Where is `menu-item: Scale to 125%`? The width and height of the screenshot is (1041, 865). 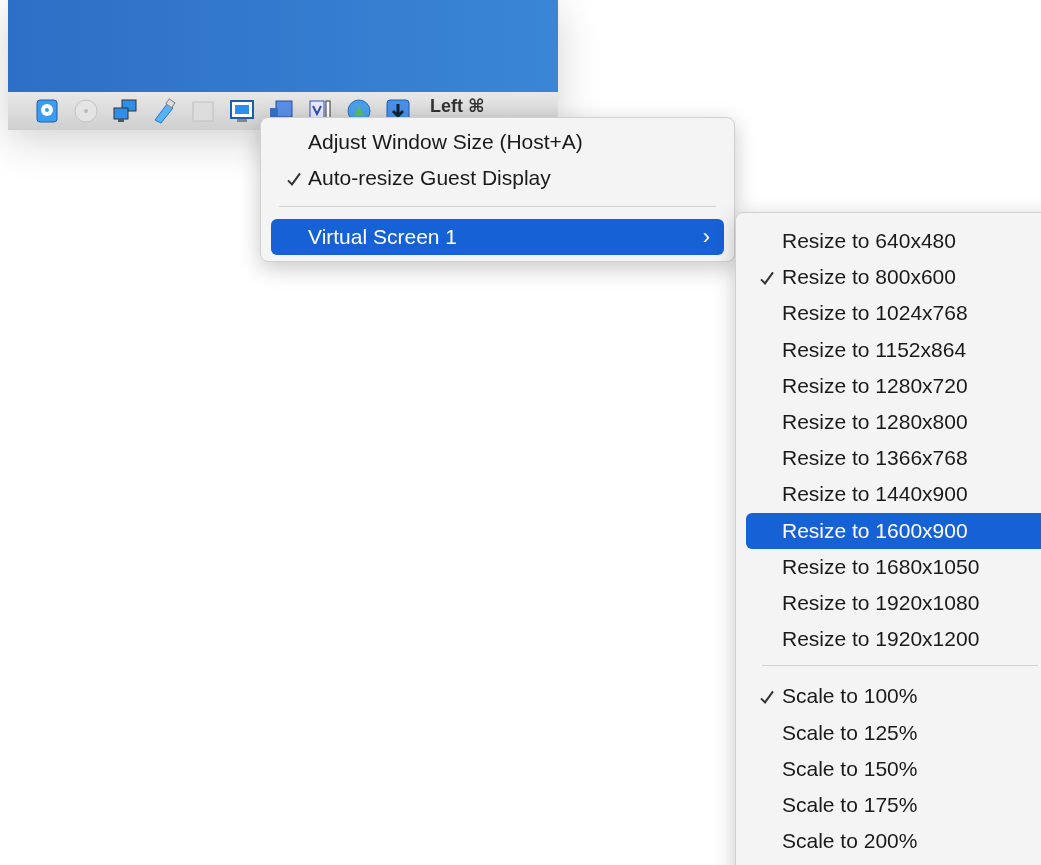 menu-item: Scale to 125% is located at coordinates (893, 732).